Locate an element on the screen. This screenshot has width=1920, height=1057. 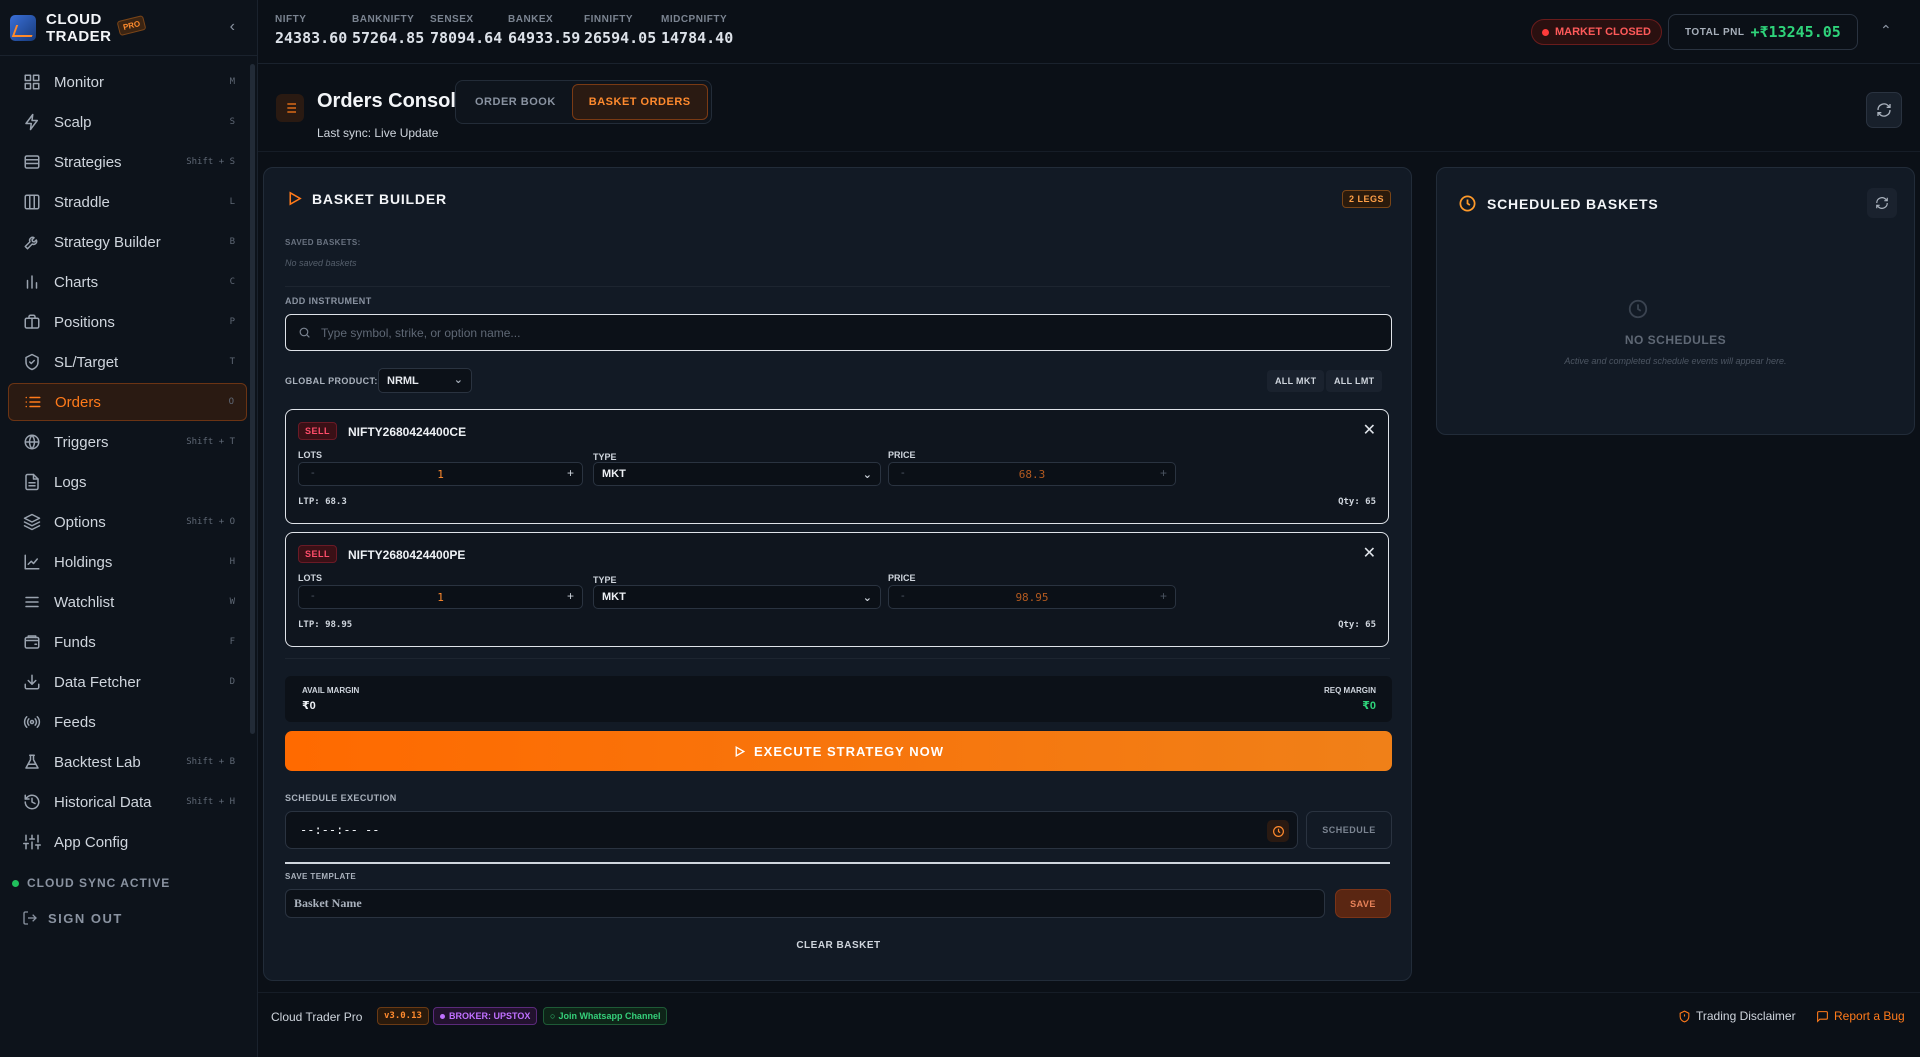
sidebar-item-monitor: Monitor M is located at coordinates (127, 82).